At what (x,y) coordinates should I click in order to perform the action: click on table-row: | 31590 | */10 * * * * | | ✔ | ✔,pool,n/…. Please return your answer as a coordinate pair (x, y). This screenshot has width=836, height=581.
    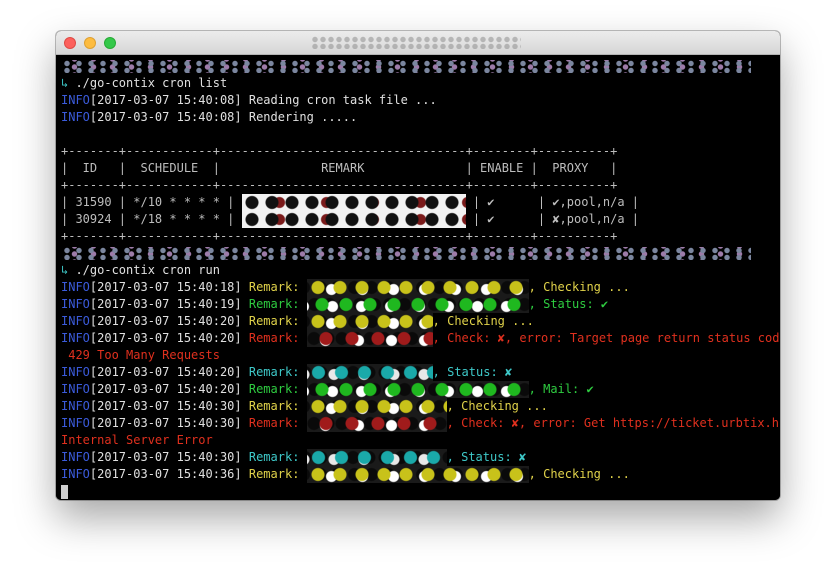
    Looking at the image, I should click on (420, 202).